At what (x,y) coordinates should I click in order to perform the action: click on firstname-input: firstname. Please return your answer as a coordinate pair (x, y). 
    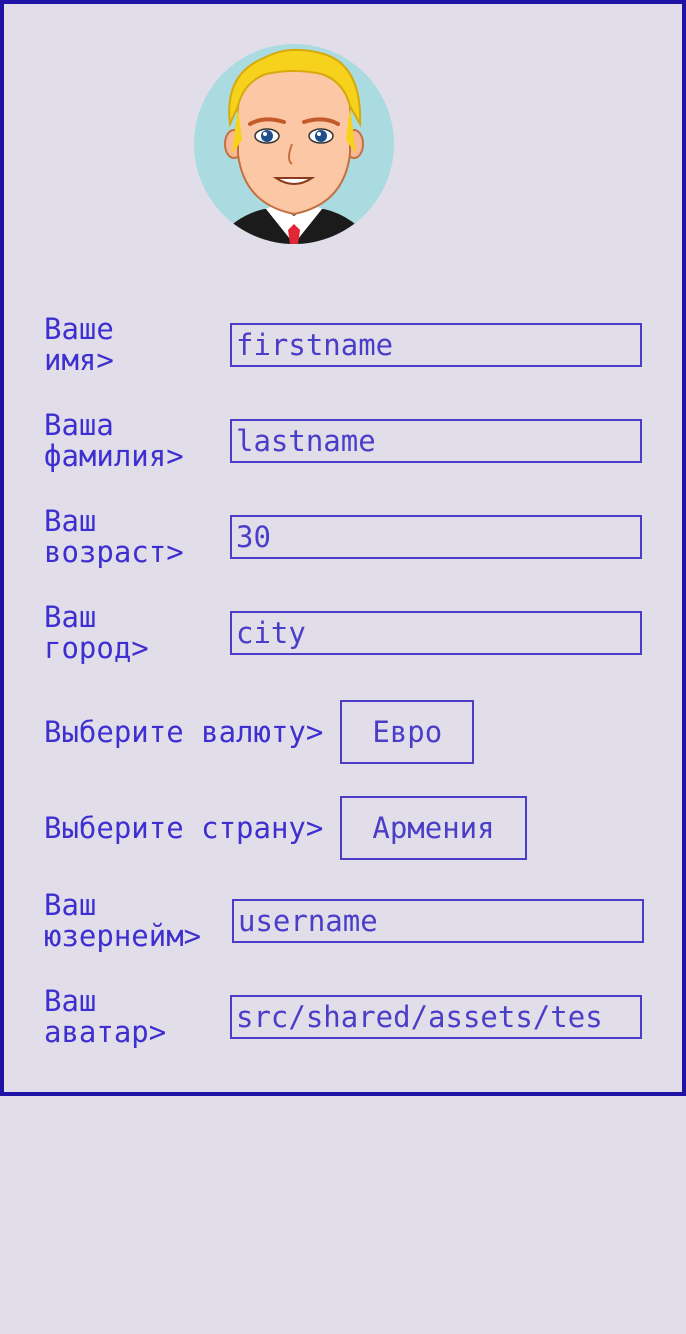
    Looking at the image, I should click on (436, 345).